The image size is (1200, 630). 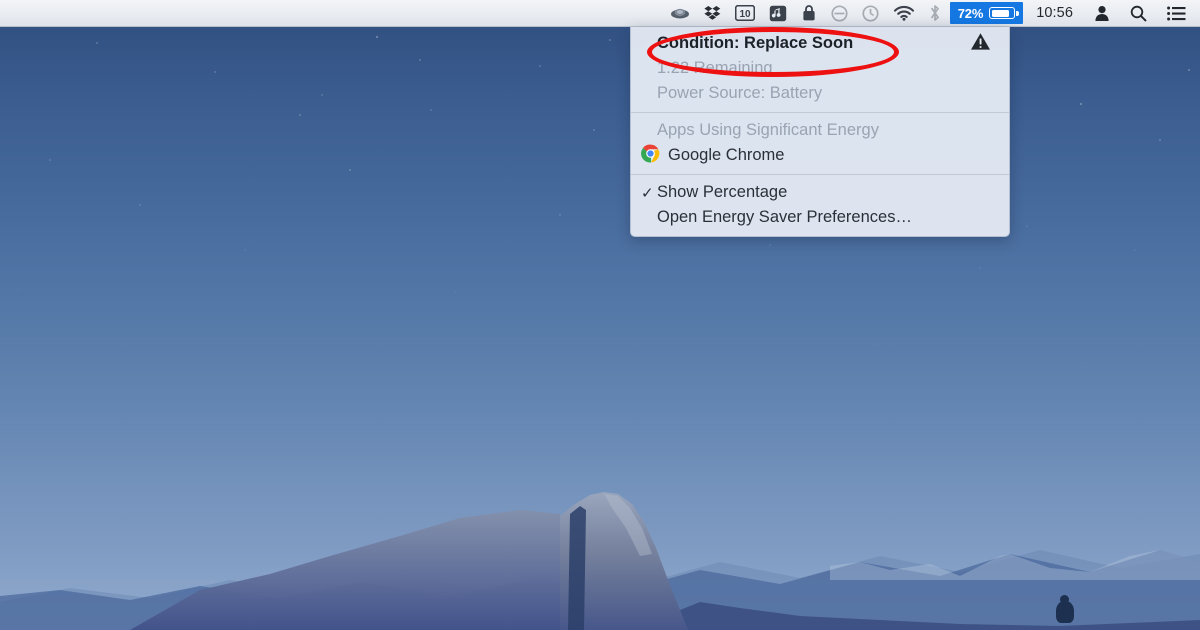 I want to click on spotlight-search-icon, so click(x=1138, y=13).